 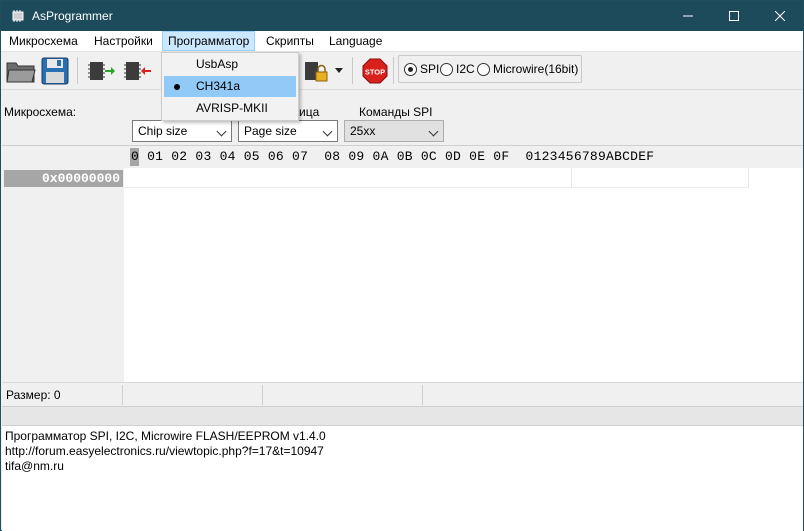 What do you see at coordinates (177, 87) in the screenshot?
I see `selected-bullet-icon` at bounding box center [177, 87].